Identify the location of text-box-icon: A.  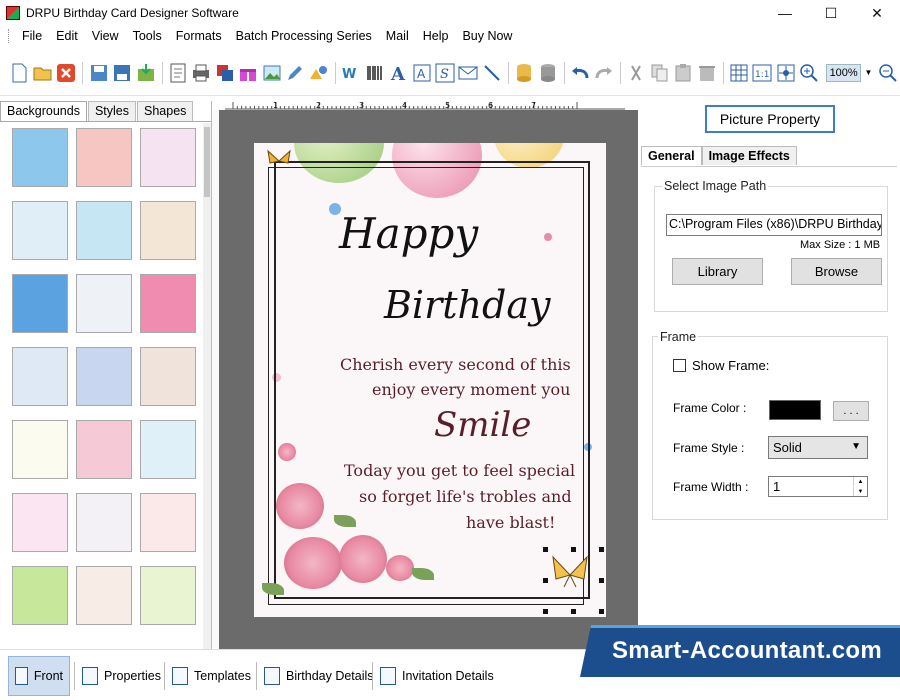
(421, 73).